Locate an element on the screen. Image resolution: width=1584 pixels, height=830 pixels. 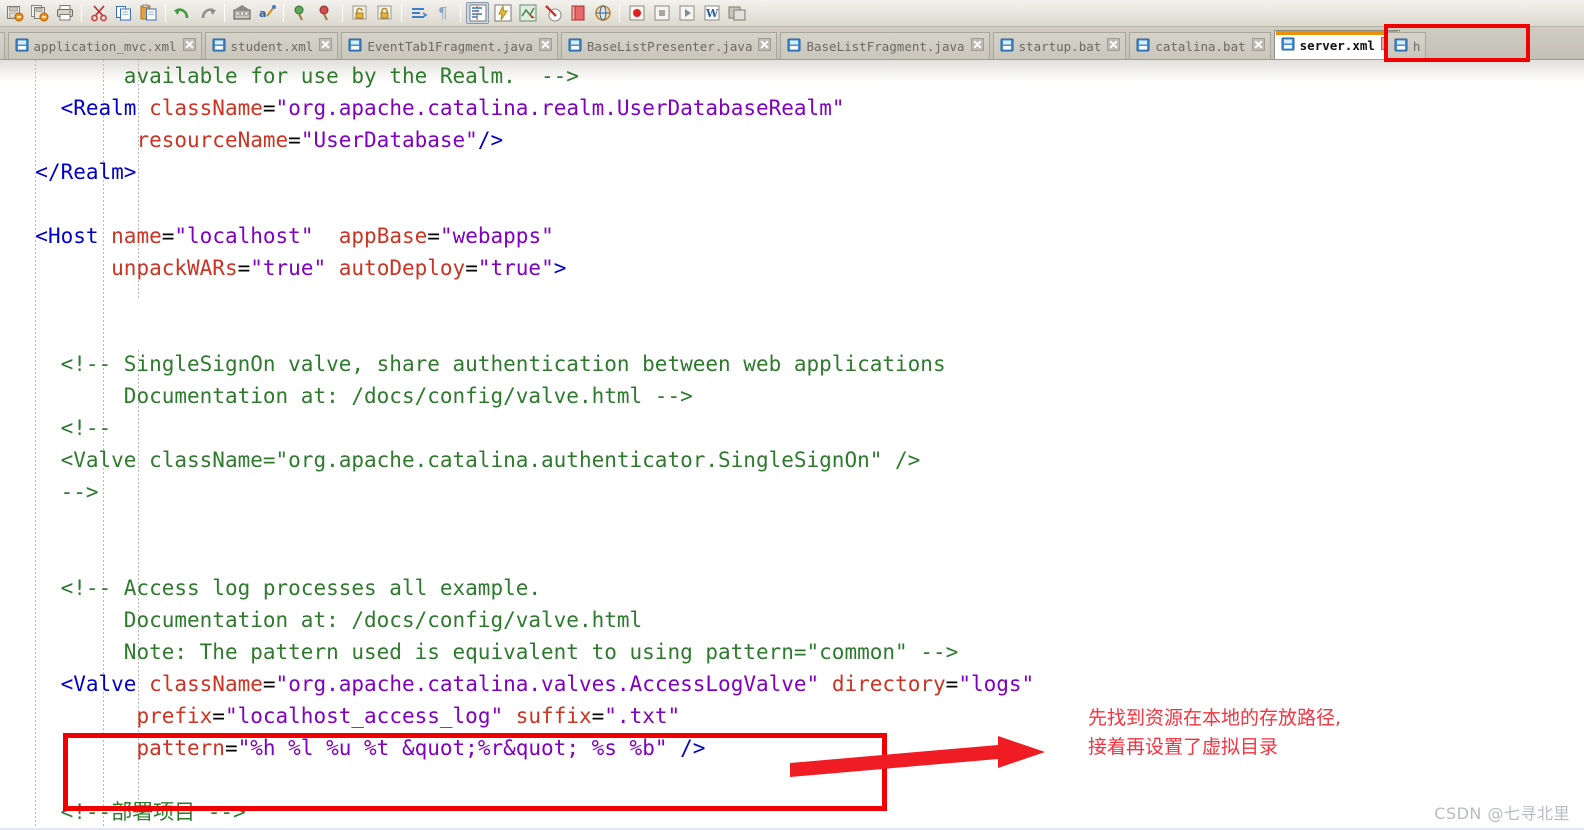
book-icon is located at coordinates (577, 13).